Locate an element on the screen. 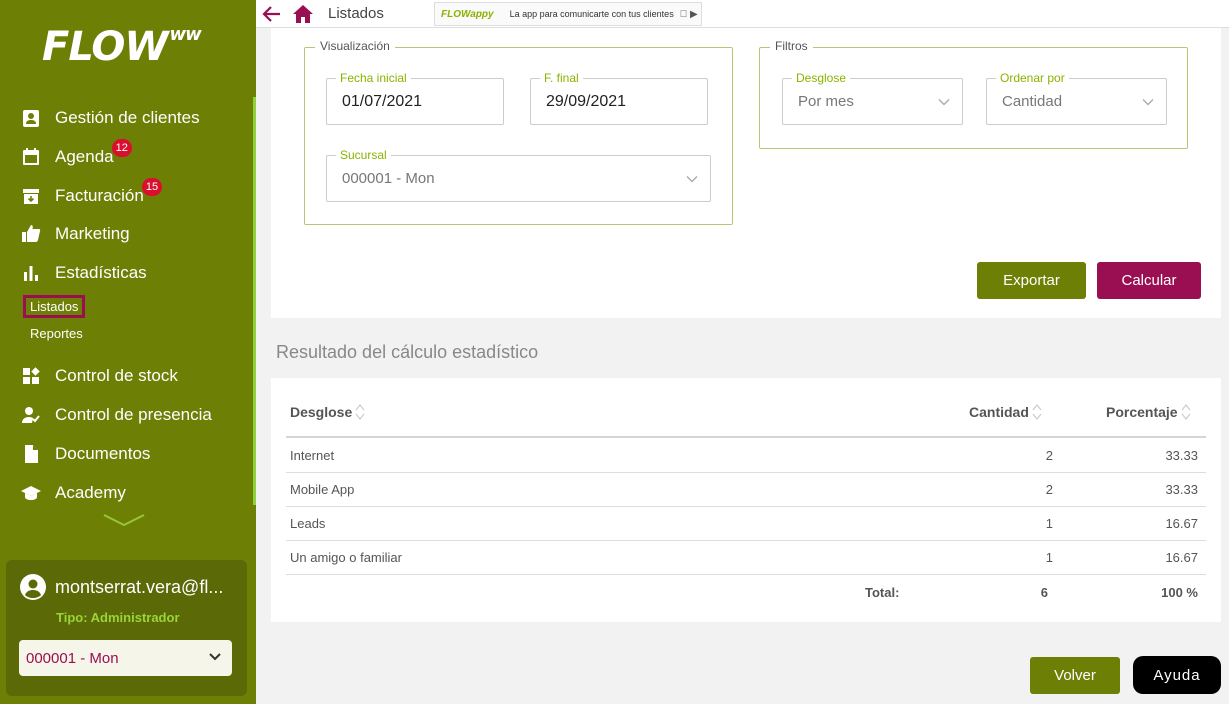 The image size is (1229, 704). help-button: Ayuda is located at coordinates (1177, 675).